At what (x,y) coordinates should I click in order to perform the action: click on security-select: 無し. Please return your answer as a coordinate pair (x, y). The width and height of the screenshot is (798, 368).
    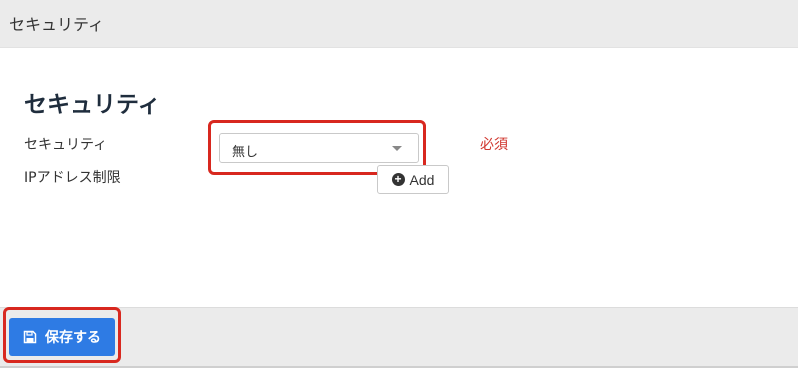
    Looking at the image, I should click on (319, 148).